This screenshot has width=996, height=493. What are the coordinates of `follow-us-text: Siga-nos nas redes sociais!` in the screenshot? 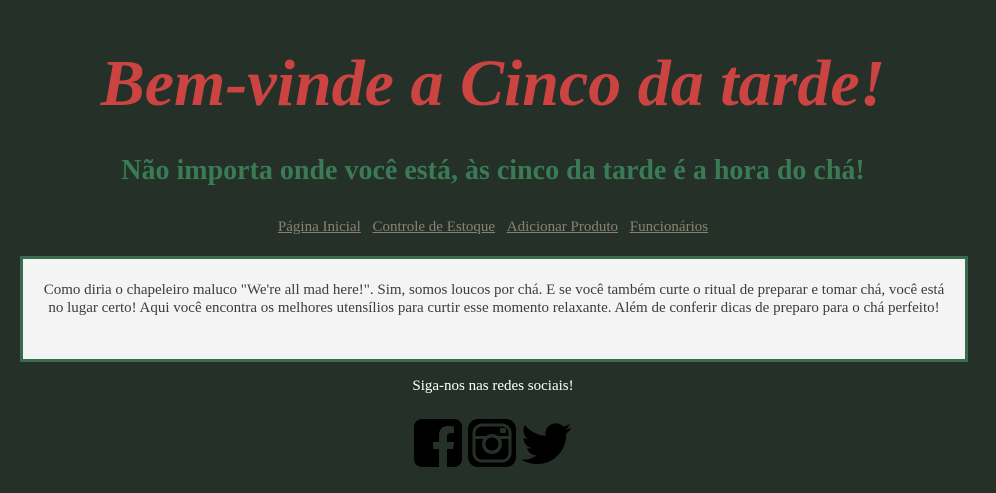 It's located at (493, 386).